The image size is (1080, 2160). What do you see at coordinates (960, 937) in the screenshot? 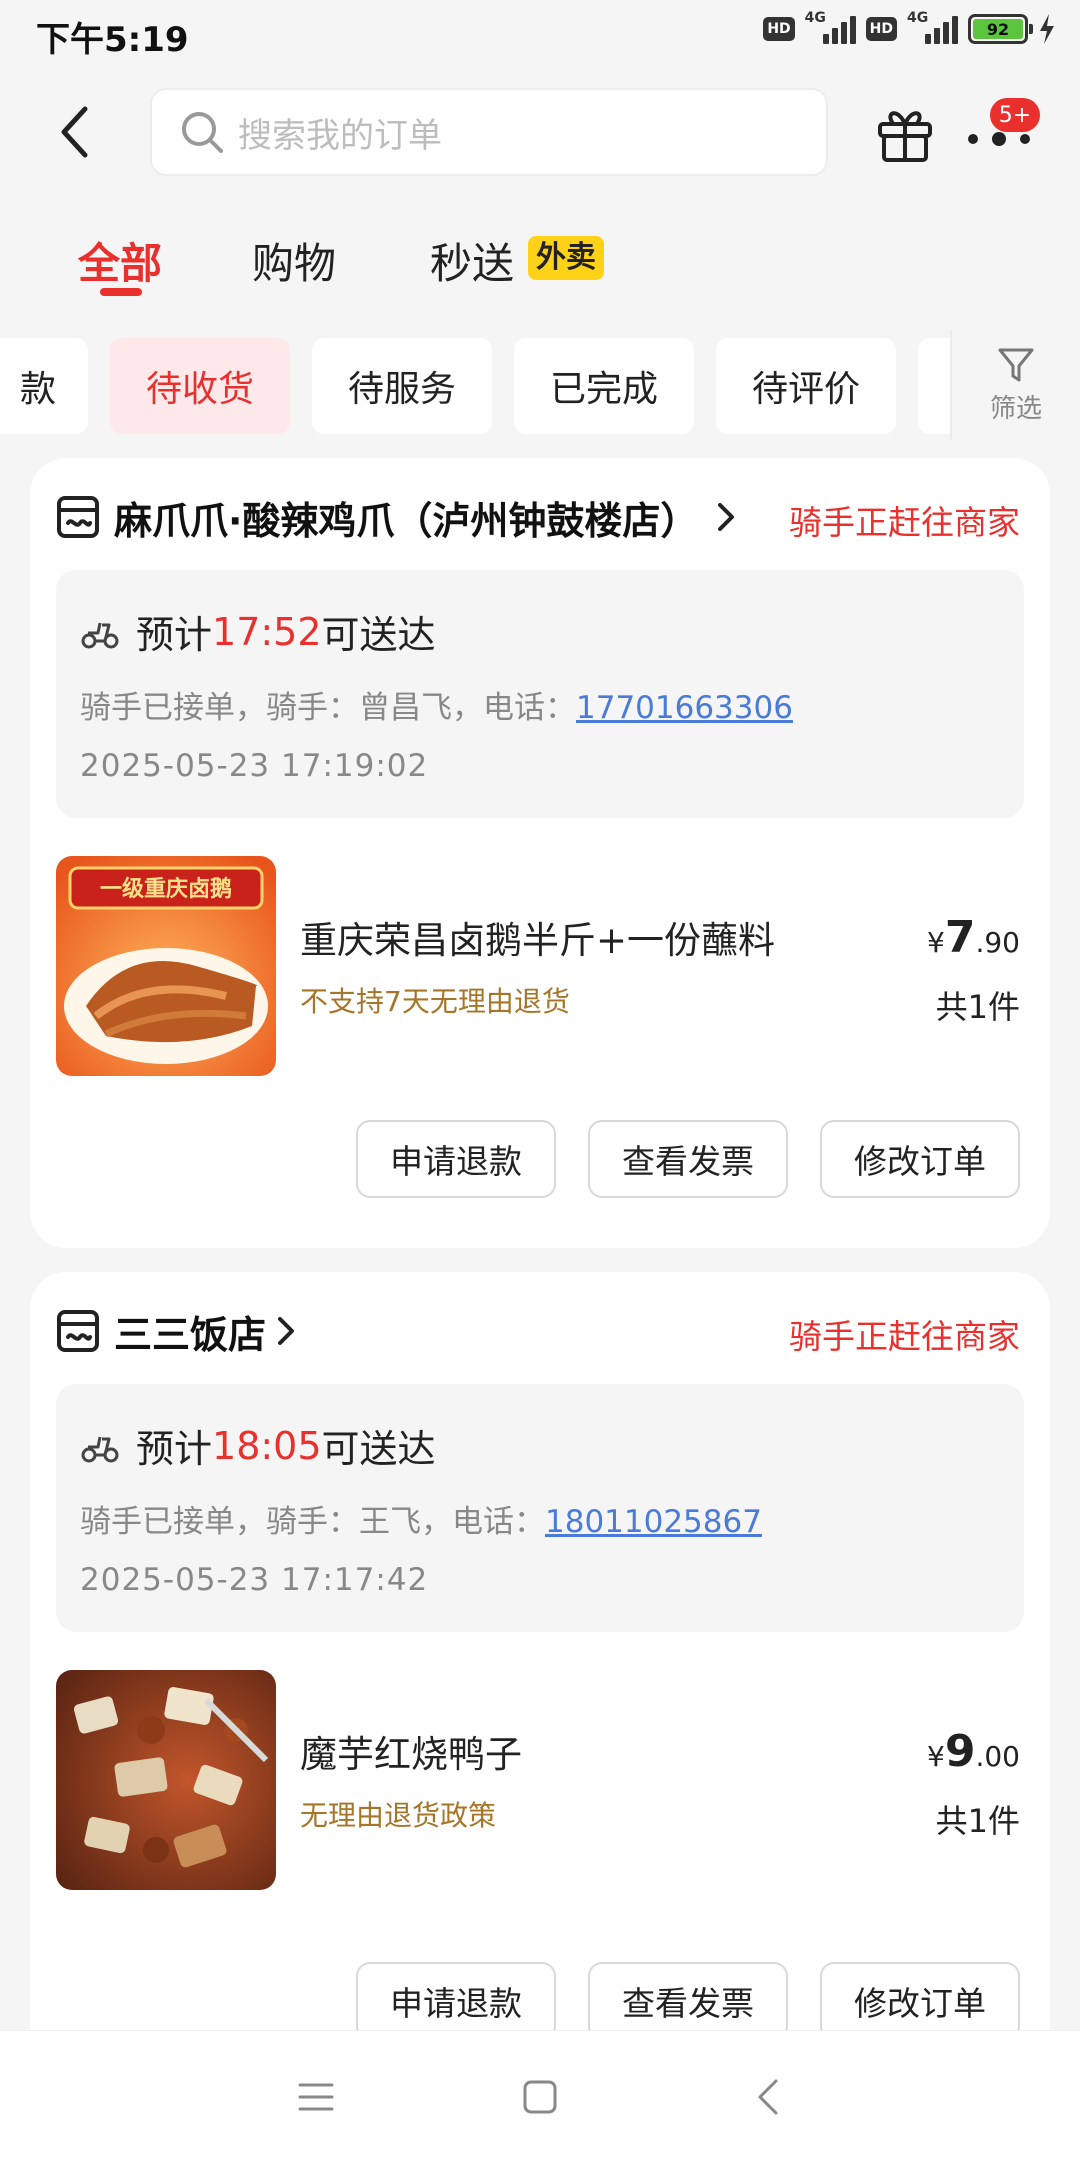
I see `price-integer: 7` at bounding box center [960, 937].